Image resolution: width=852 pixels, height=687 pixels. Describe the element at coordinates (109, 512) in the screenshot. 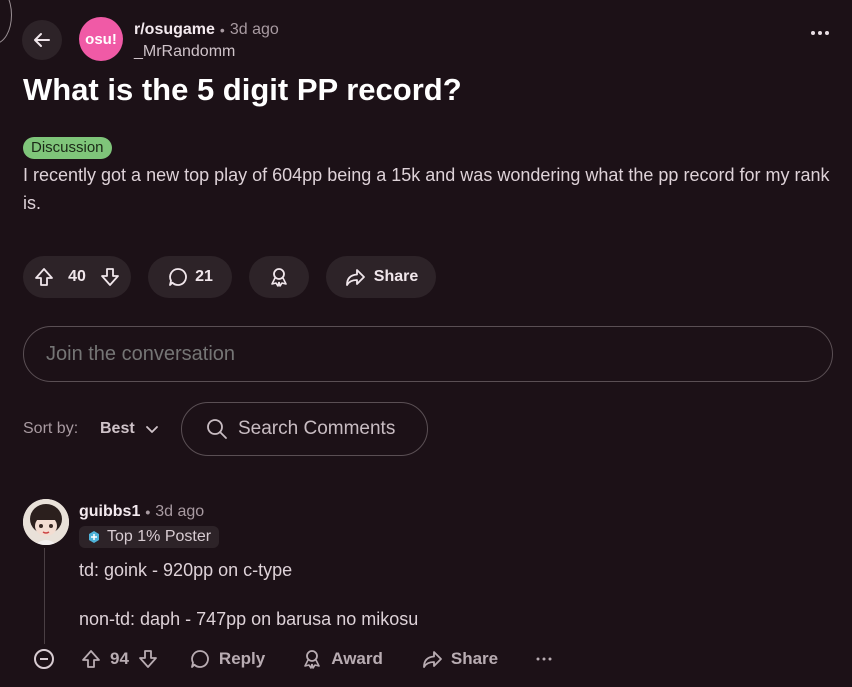

I see `comment-author: guibbs1` at that location.